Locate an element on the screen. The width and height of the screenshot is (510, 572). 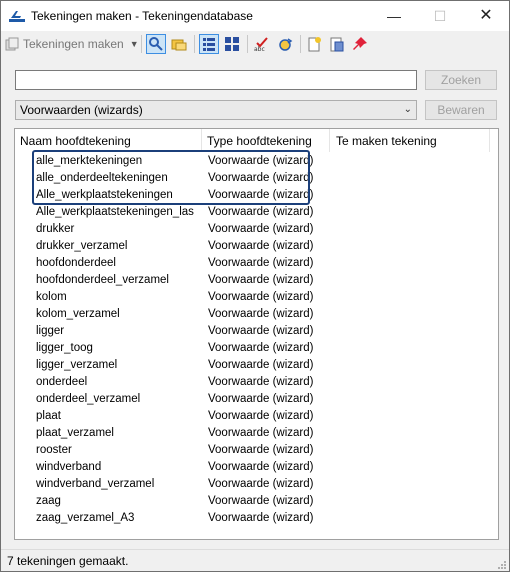
table-row: kolom_verzamel Voorwaarde (wizard) is located at coordinates (256, 314).